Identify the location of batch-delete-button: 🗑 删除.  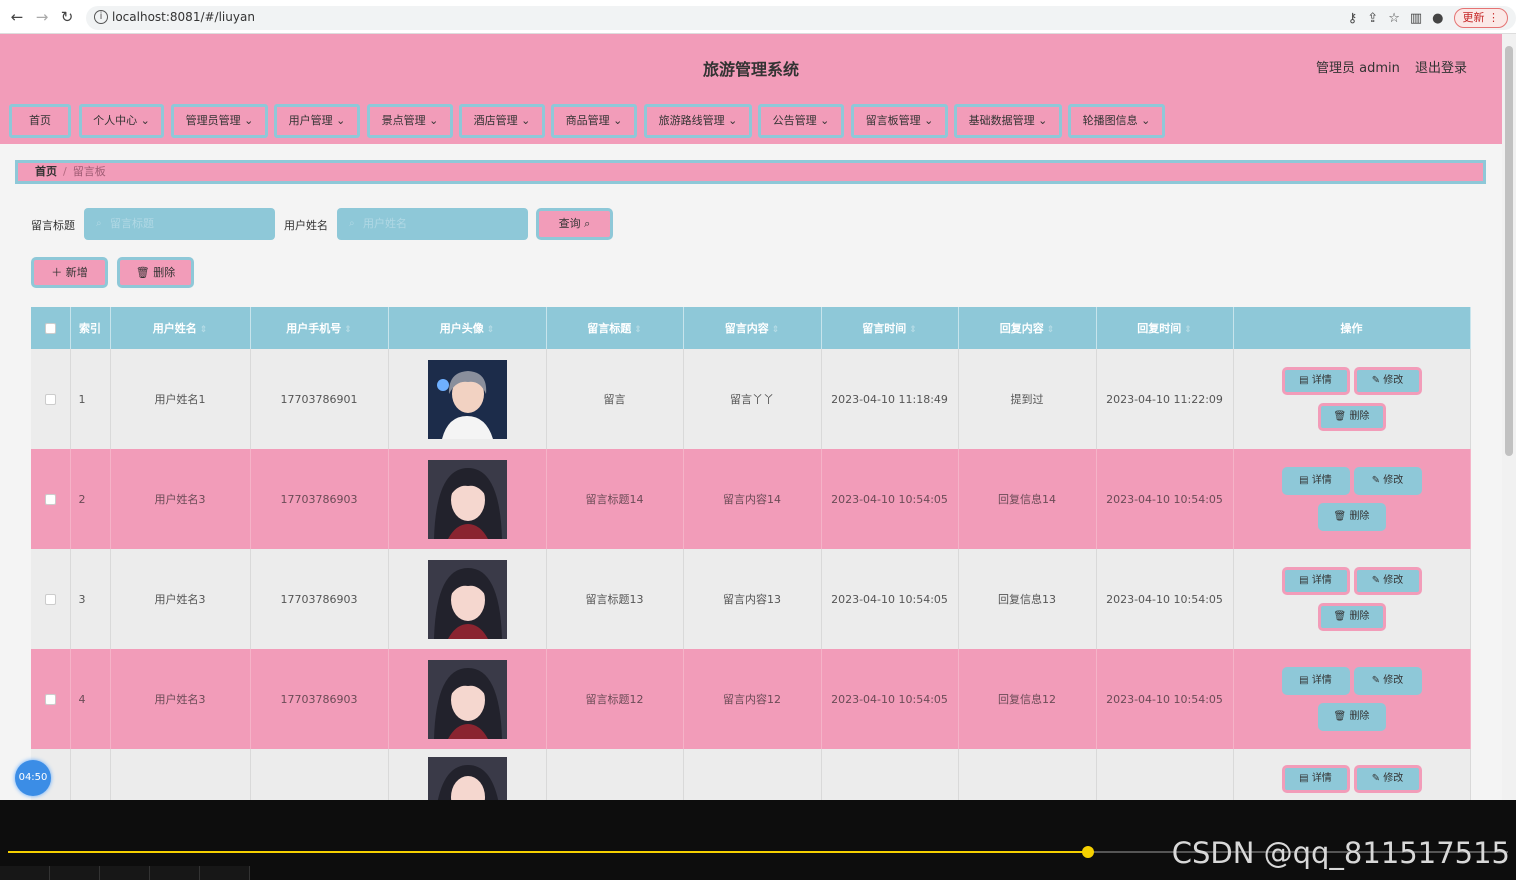
(155, 272).